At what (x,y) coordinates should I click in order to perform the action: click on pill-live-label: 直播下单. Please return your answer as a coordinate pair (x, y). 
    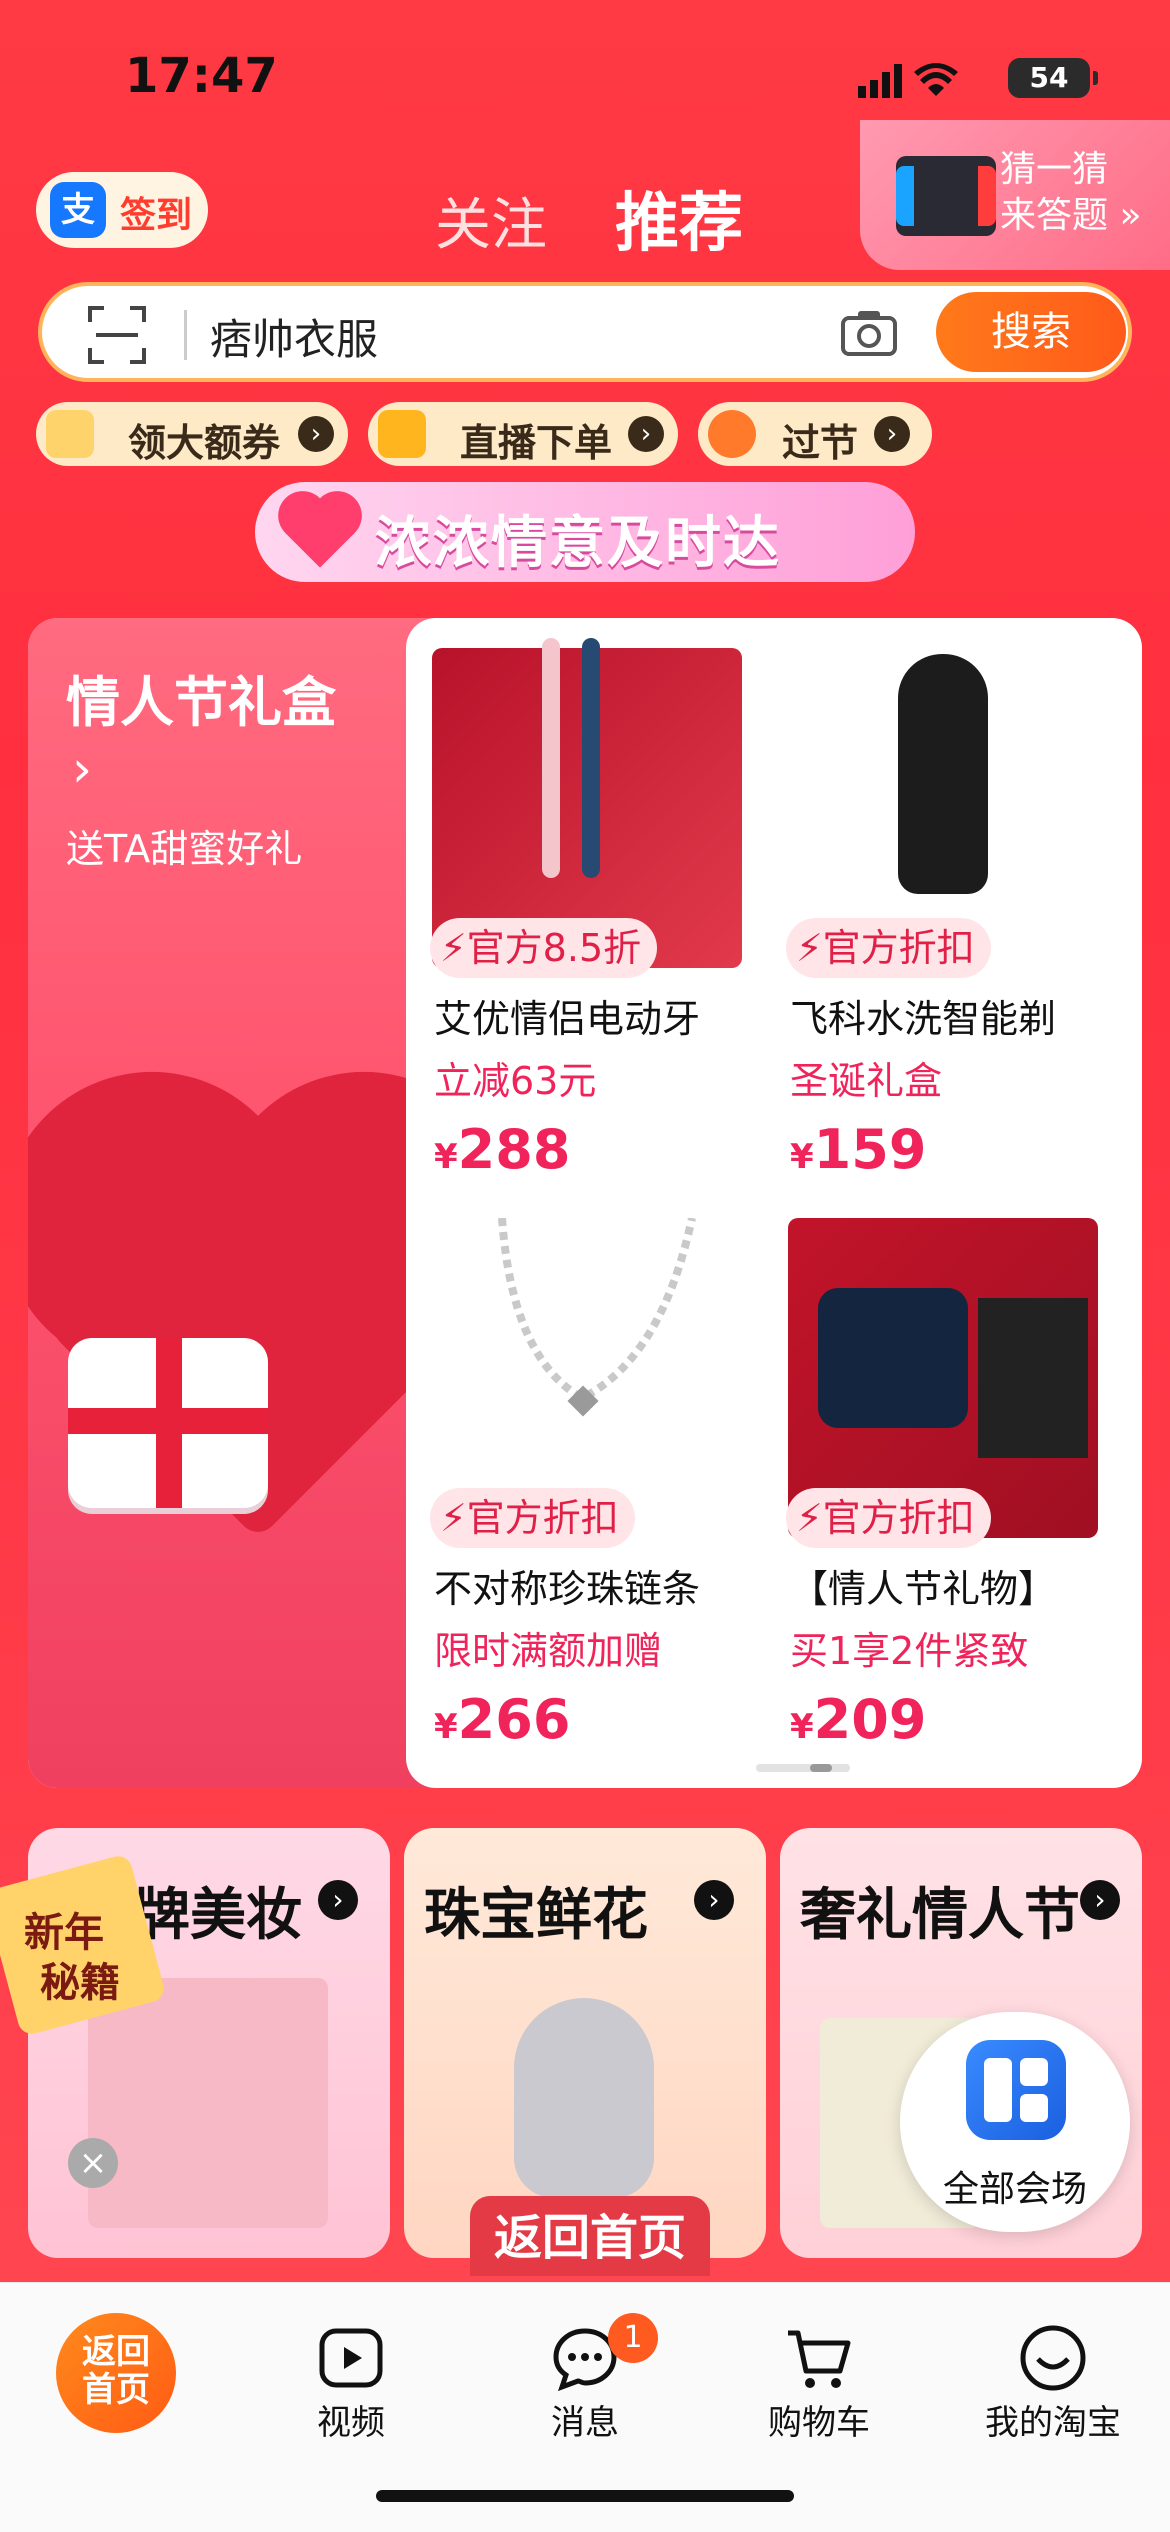
    Looking at the image, I should click on (536, 443).